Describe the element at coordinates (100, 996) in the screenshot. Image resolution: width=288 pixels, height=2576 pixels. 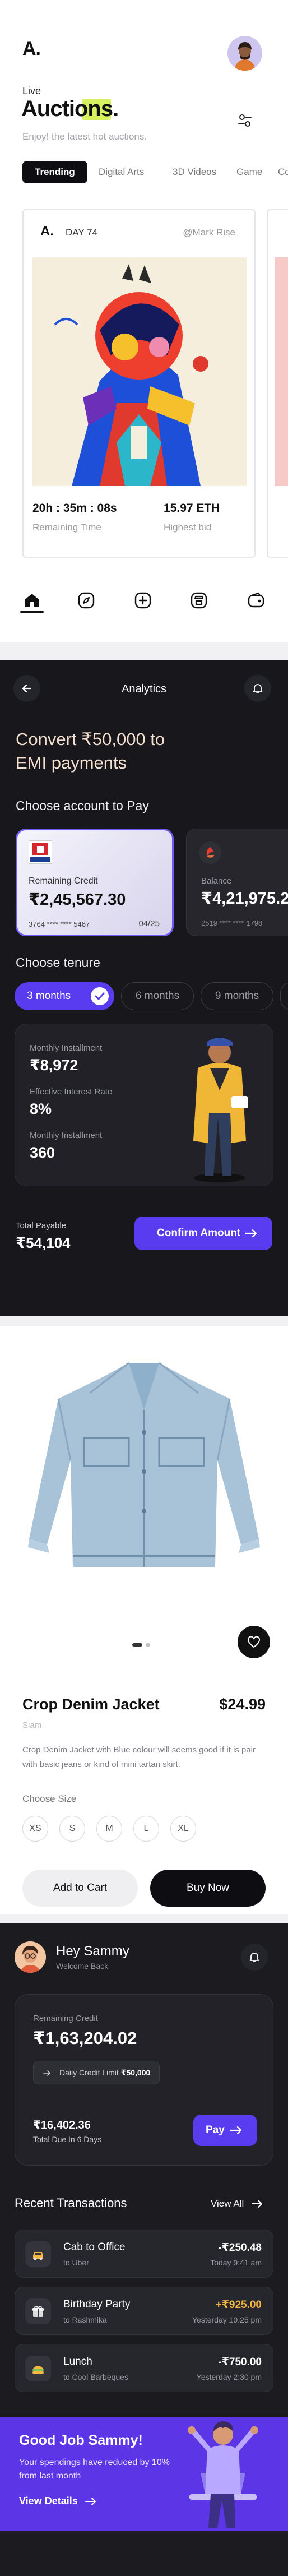
I see `check-icon` at that location.